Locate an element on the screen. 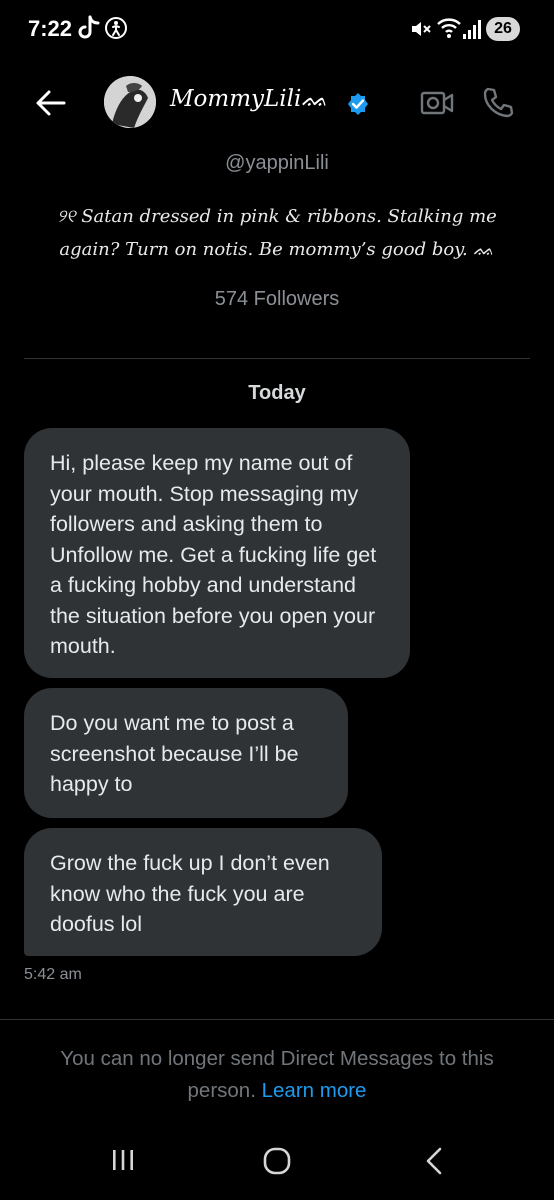 This screenshot has width=554, height=1200. contact-name: MommyLiliᨐ is located at coordinates (249, 99).